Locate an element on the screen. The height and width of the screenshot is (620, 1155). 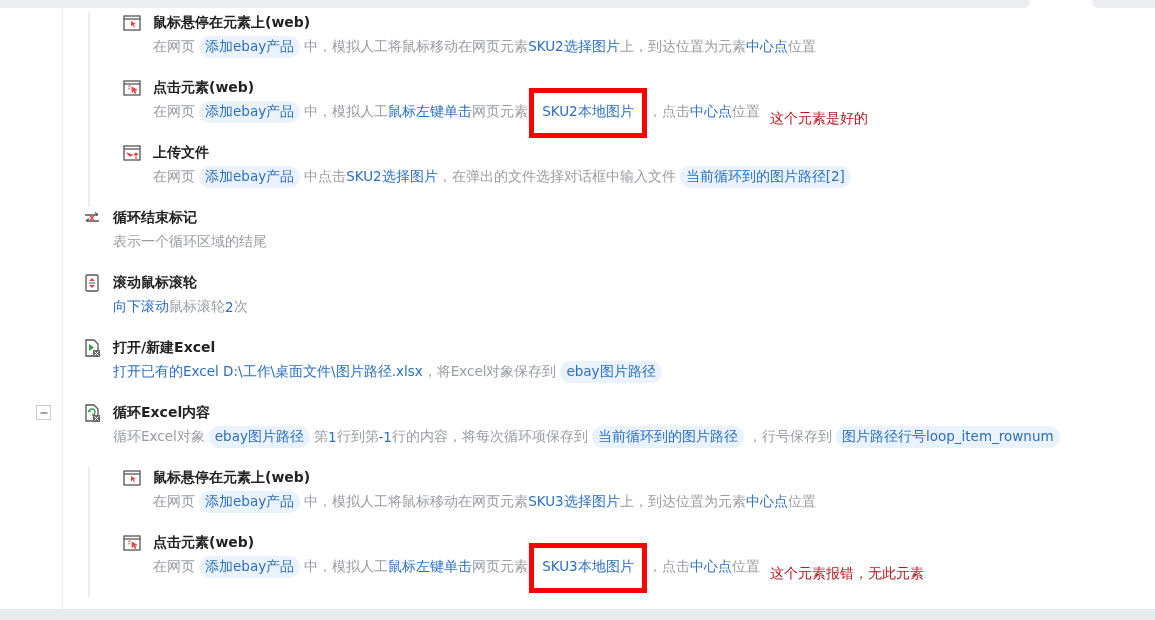
step-title: 滚动鼠标滚轮 is located at coordinates (155, 283).